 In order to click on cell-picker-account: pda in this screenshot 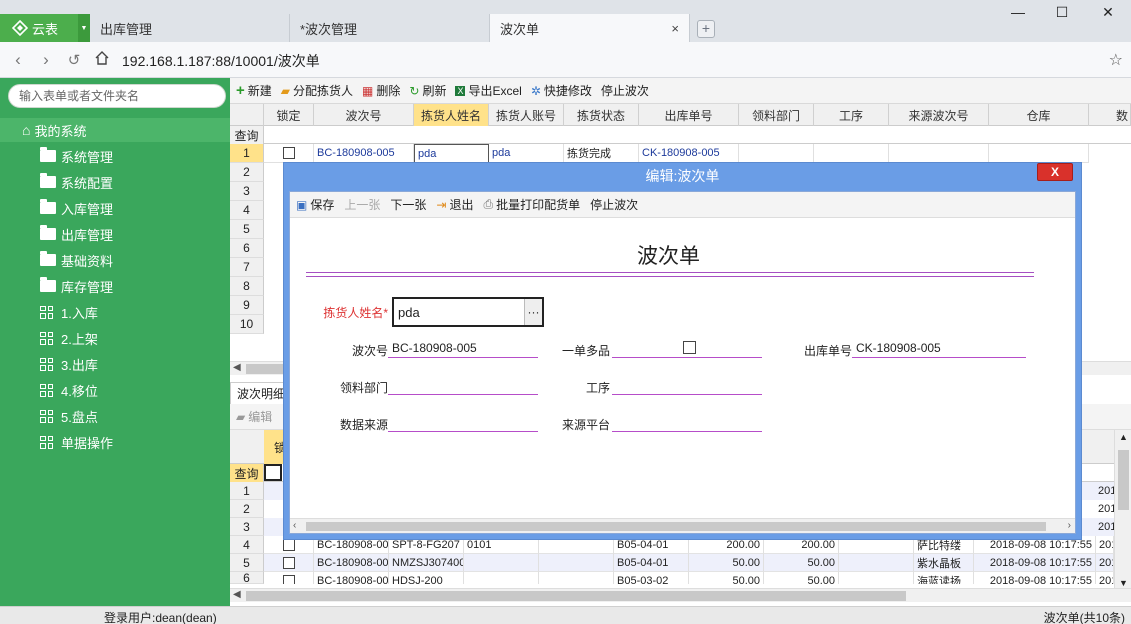, I will do `click(526, 153)`.